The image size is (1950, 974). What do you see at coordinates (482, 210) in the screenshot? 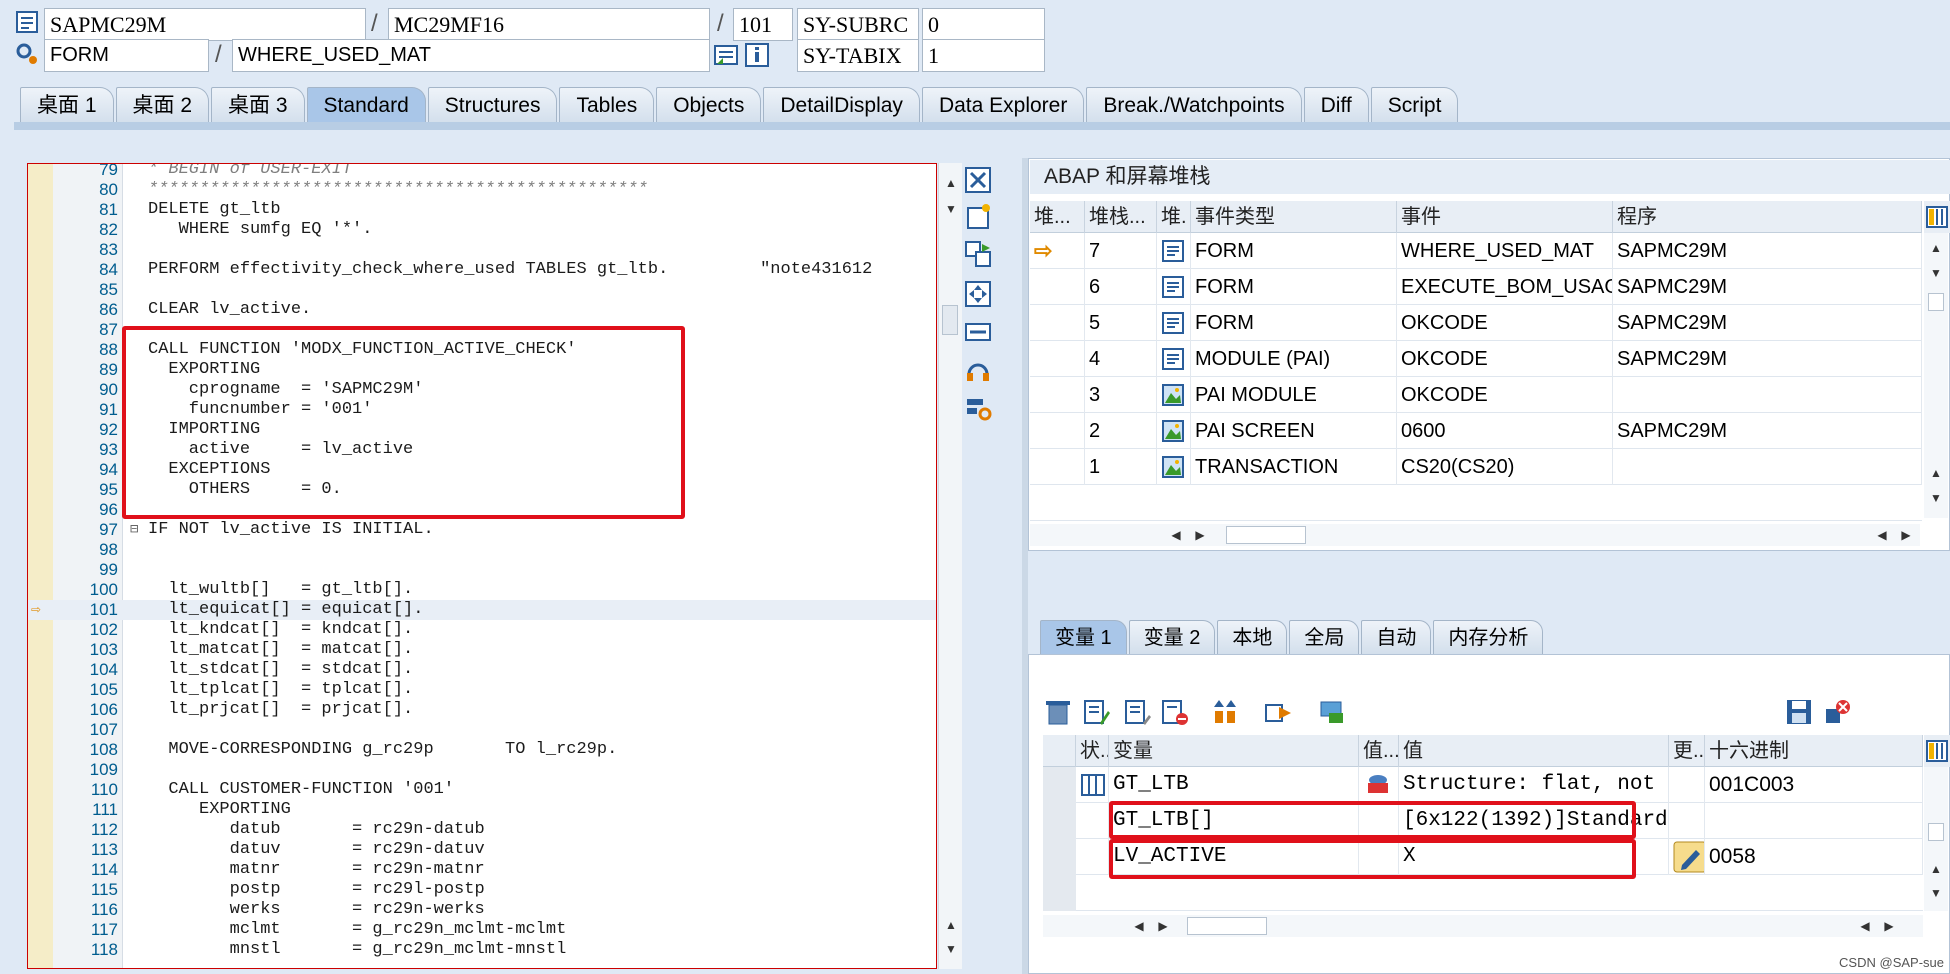
I see `code-line: 81 DELETE gt_ltb` at bounding box center [482, 210].